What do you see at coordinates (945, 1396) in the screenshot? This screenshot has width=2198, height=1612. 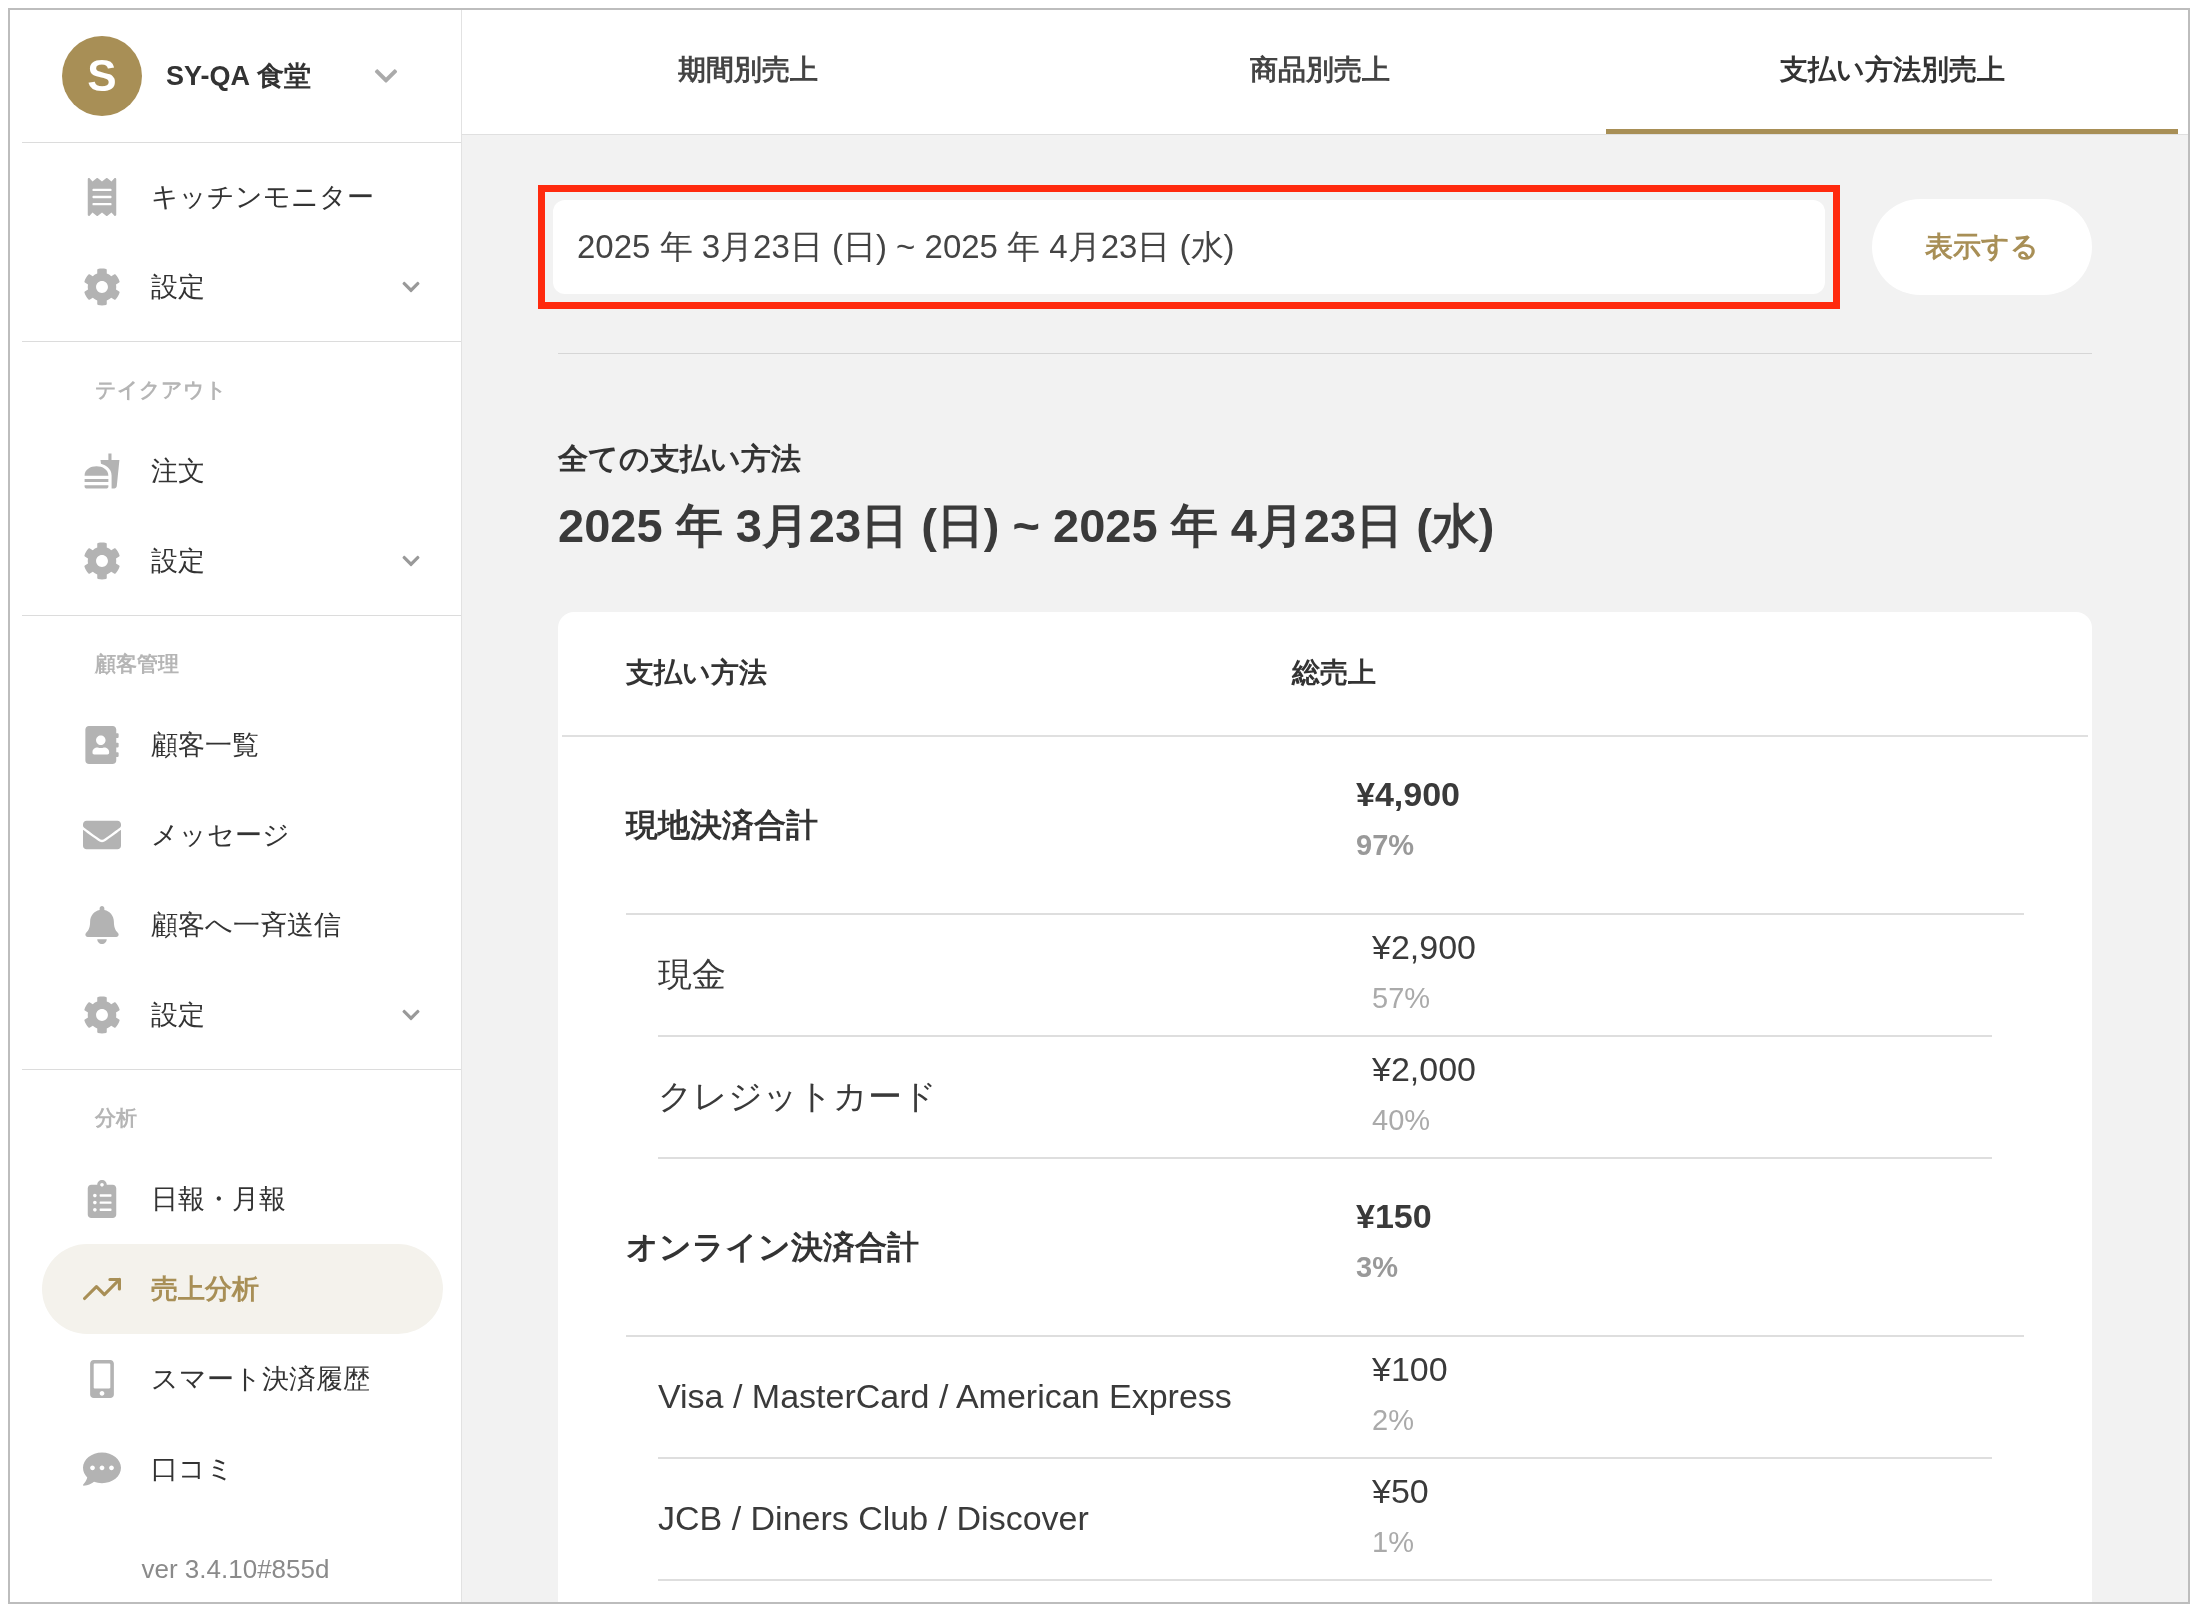 I see `payment-method-cell-text: Visa / MasterCard / American Express` at bounding box center [945, 1396].